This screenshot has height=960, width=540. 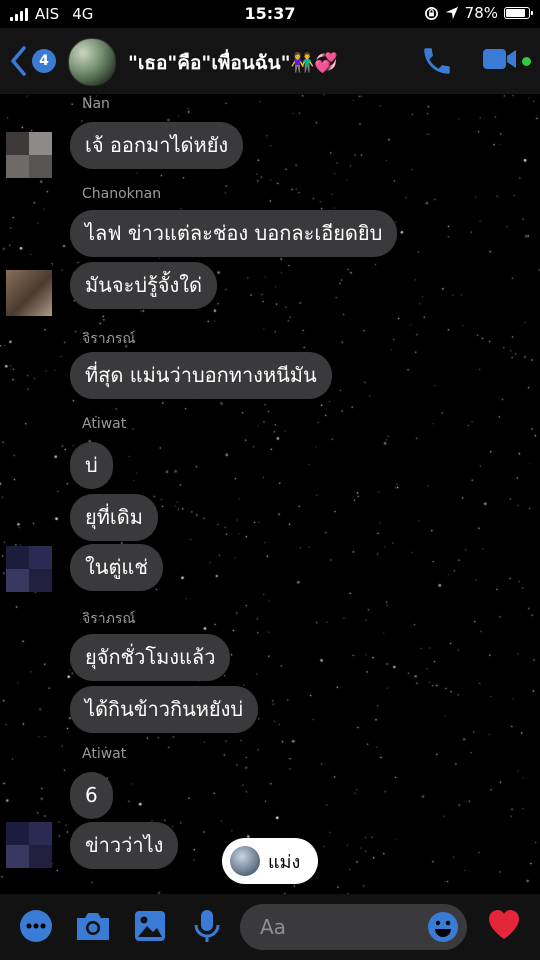 What do you see at coordinates (526, 61) in the screenshot?
I see `online-indicator` at bounding box center [526, 61].